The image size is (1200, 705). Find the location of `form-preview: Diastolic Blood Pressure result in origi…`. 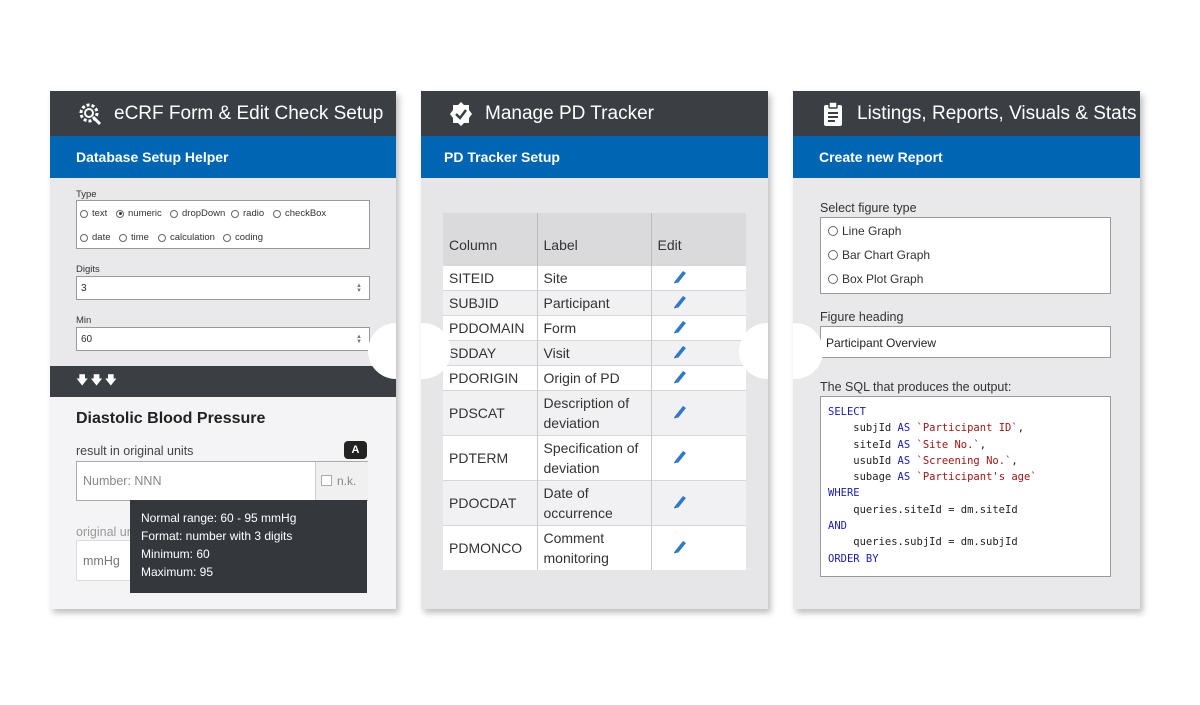

form-preview: Diastolic Blood Pressure result in origi… is located at coordinates (223, 503).